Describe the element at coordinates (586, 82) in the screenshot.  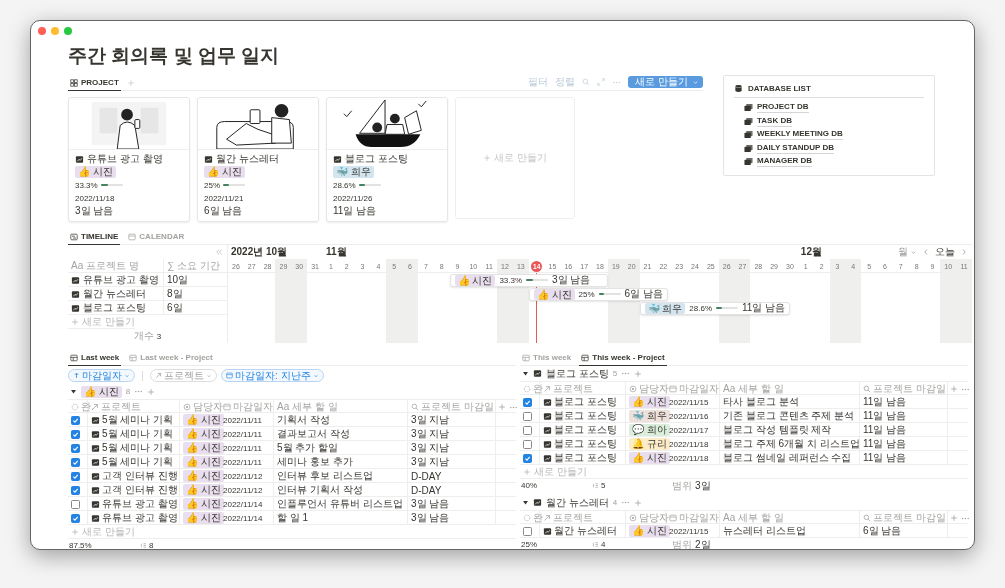
I see `search-icon` at that location.